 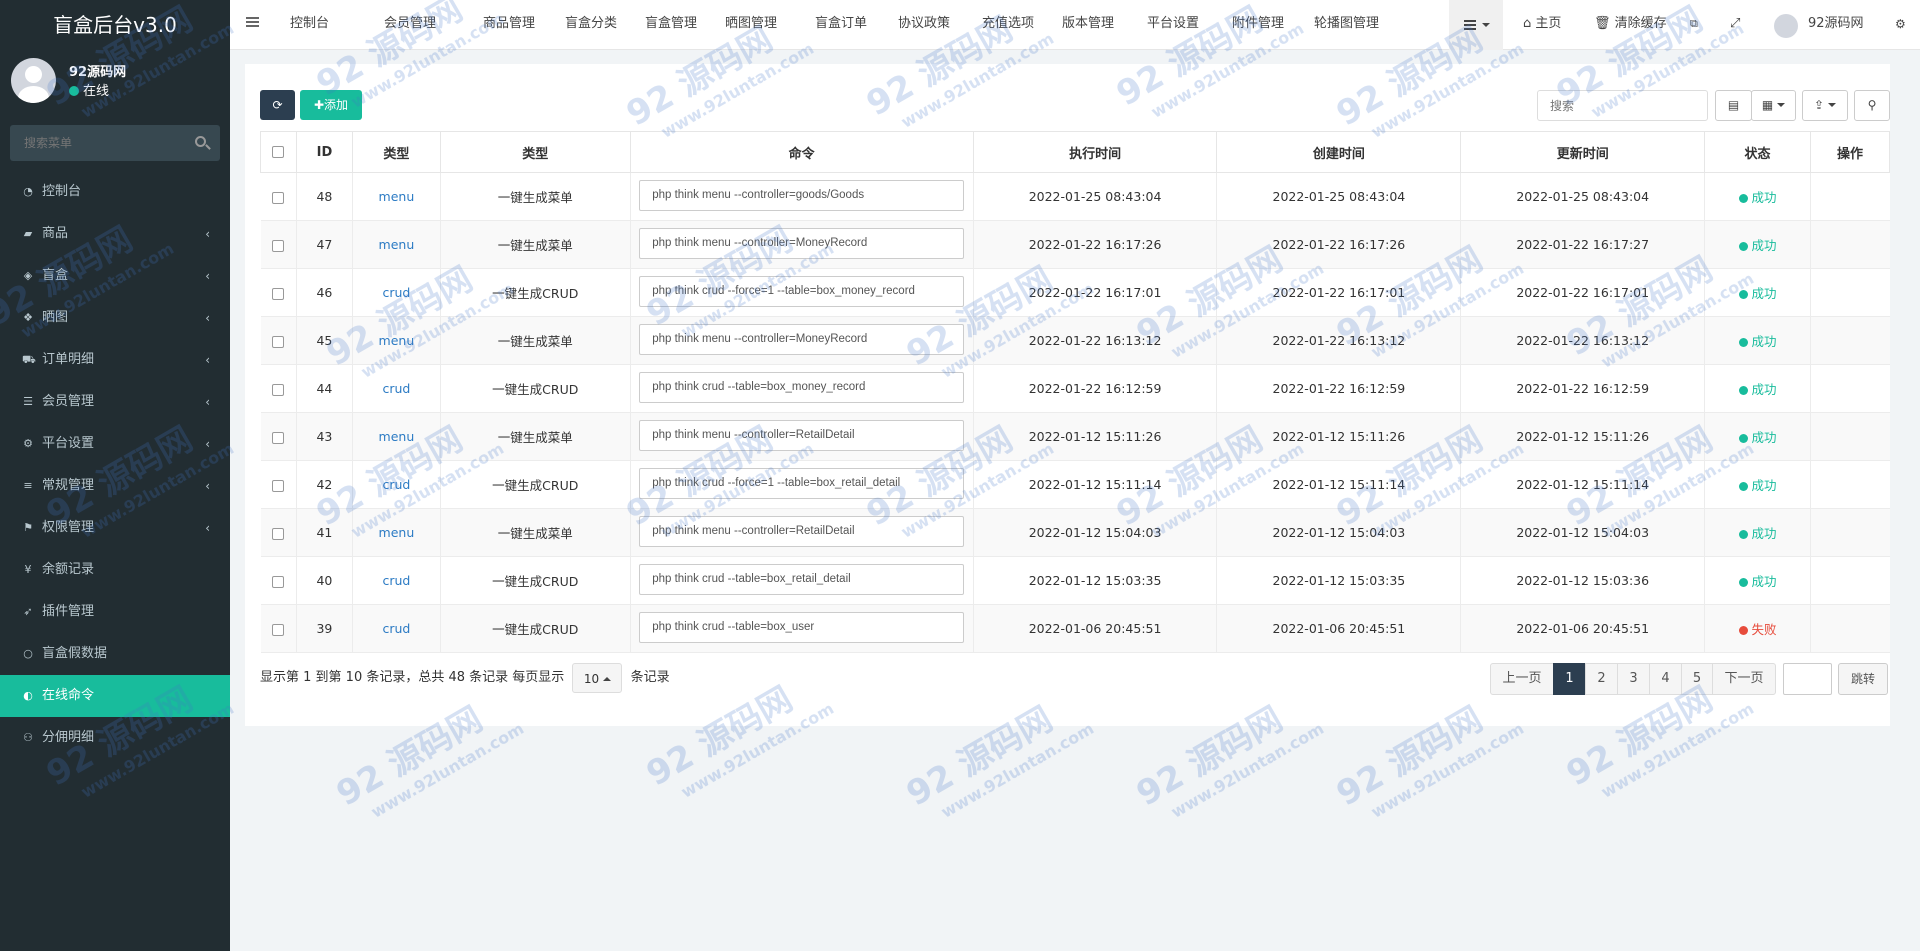 I want to click on header-type-name: 类型, so click(x=535, y=152).